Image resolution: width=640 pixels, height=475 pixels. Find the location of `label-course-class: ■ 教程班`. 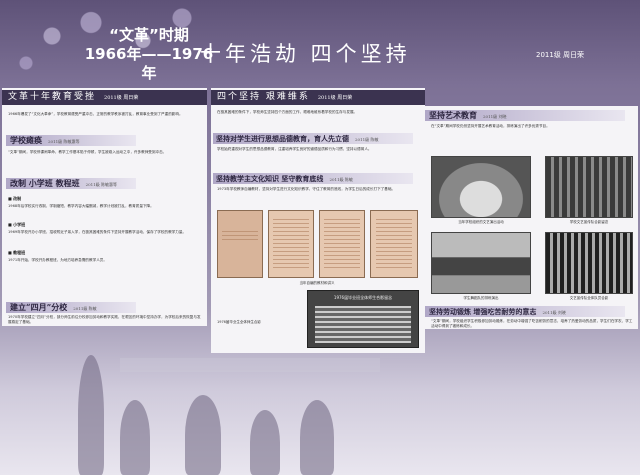

label-course-class: ■ 教程班 is located at coordinates (17, 252).